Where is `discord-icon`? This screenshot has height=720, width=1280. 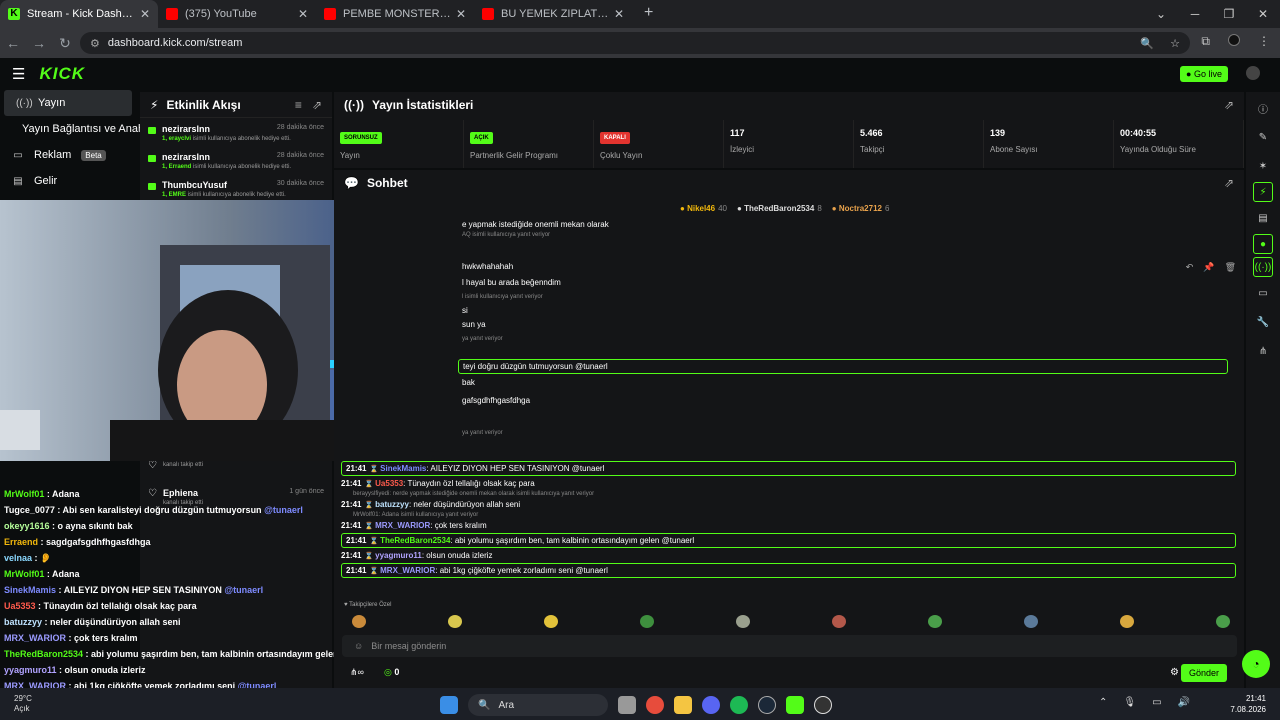 discord-icon is located at coordinates (711, 705).